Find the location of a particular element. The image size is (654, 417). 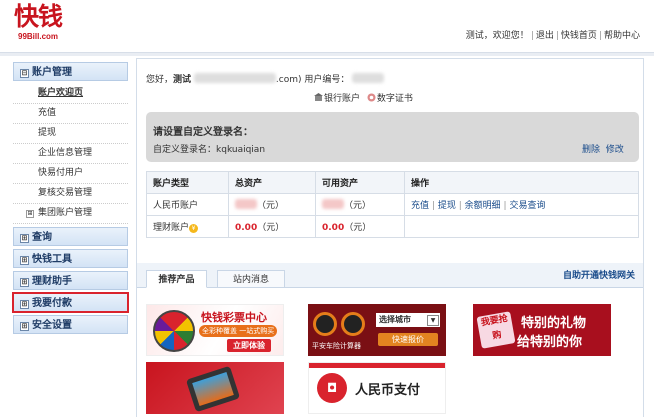

sidebar-section-label: 安全设置 is located at coordinates (52, 325).